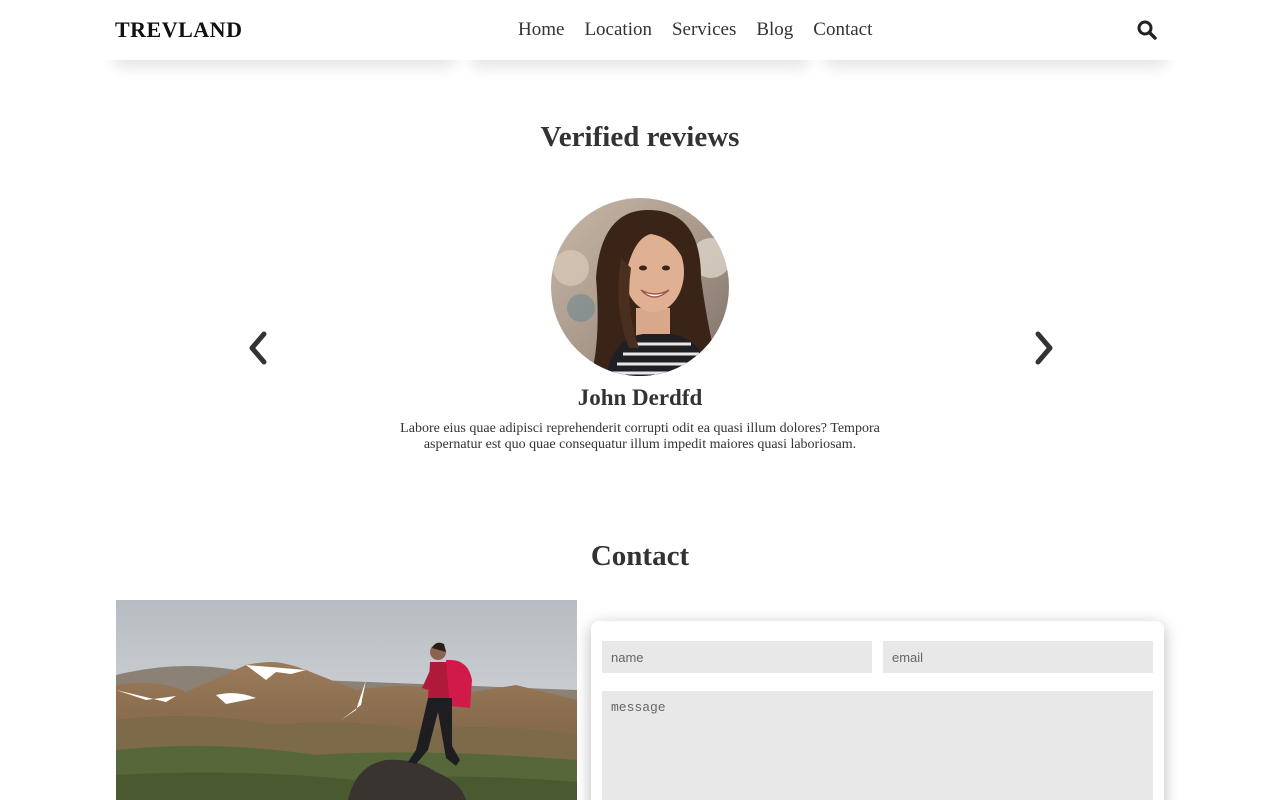 Image resolution: width=1280 pixels, height=800 pixels. I want to click on reviewer-name: John Derdfd, so click(640, 397).